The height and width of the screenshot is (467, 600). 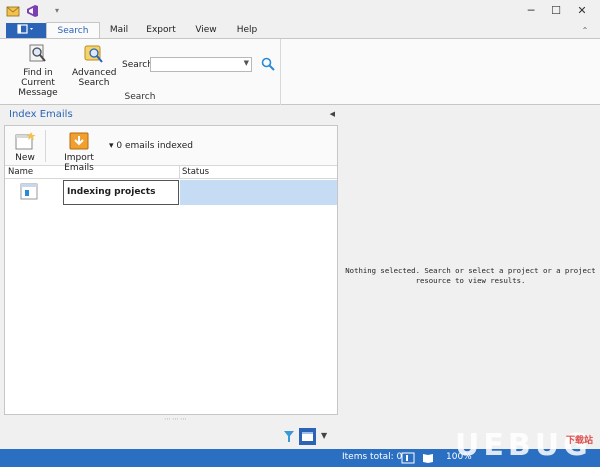 What do you see at coordinates (585, 30) in the screenshot?
I see `collapse-ribbon-icon: ⌃` at bounding box center [585, 30].